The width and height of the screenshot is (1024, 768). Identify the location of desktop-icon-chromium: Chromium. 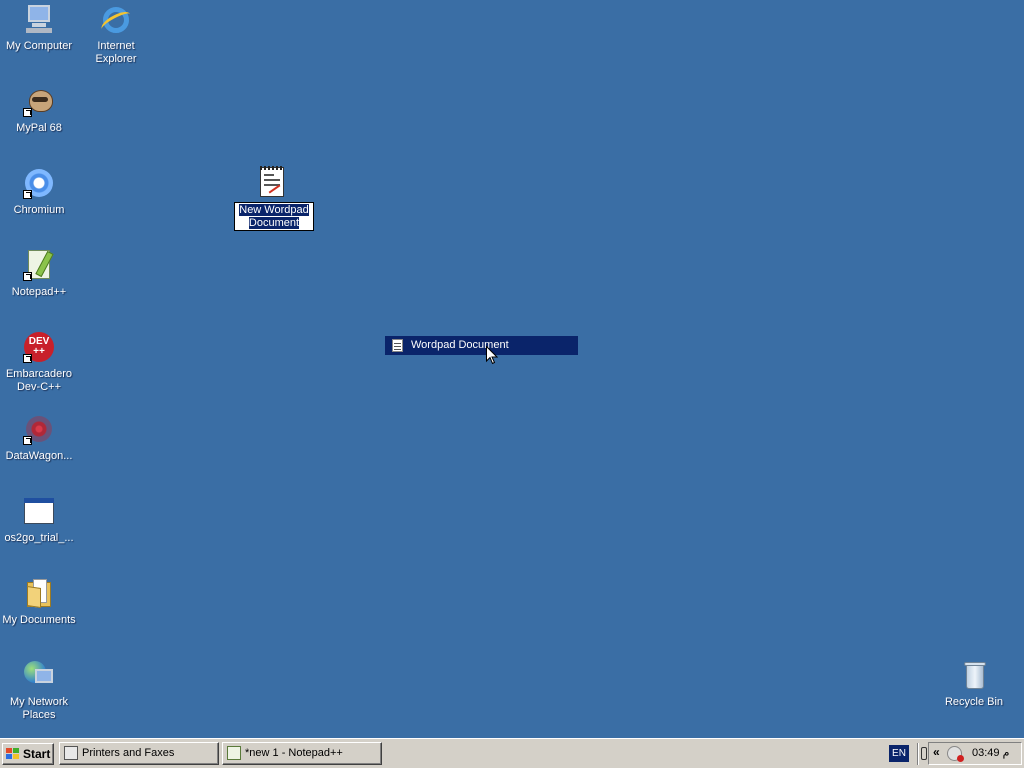
(39, 192).